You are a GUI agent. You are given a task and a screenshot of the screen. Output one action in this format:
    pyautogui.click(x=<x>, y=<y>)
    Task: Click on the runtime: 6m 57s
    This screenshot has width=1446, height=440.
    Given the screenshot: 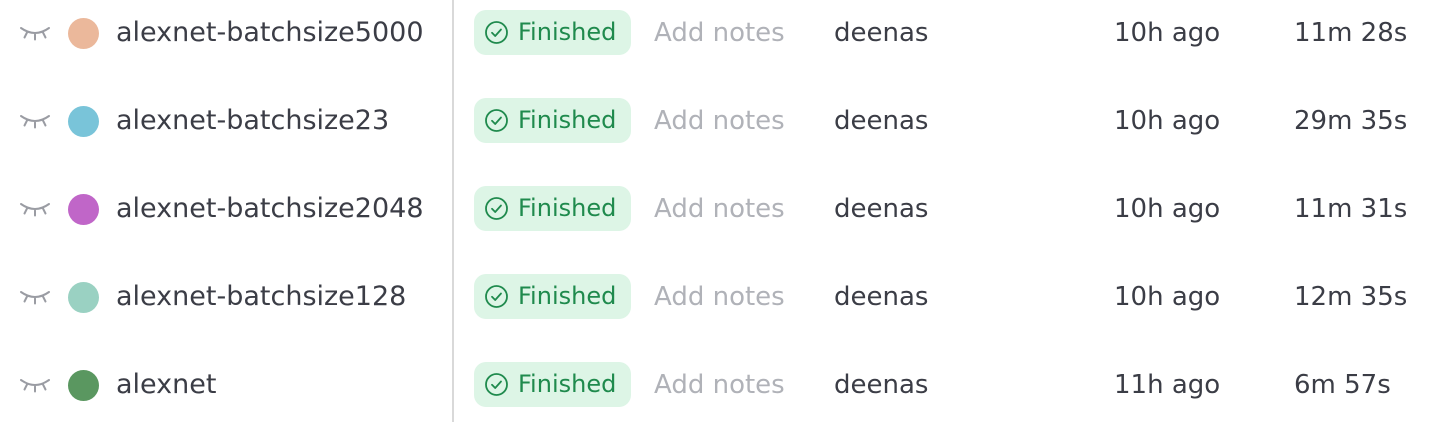 What is the action you would take?
    pyautogui.click(x=1342, y=385)
    